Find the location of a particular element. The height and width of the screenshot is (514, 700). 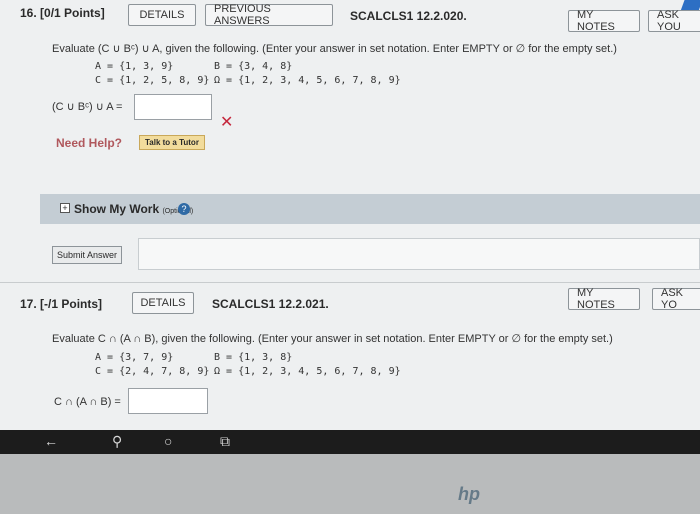

q17-set-a: A = {3, 7, 9} is located at coordinates (134, 357).